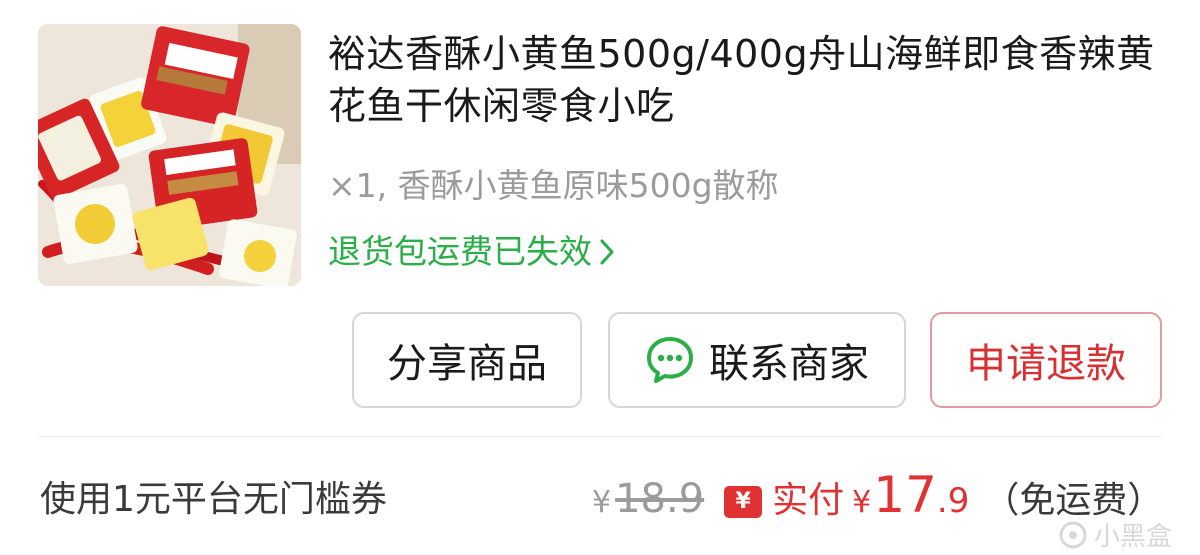 The image size is (1200, 555). Describe the element at coordinates (602, 502) in the screenshot. I see `original-currency: ¥` at that location.